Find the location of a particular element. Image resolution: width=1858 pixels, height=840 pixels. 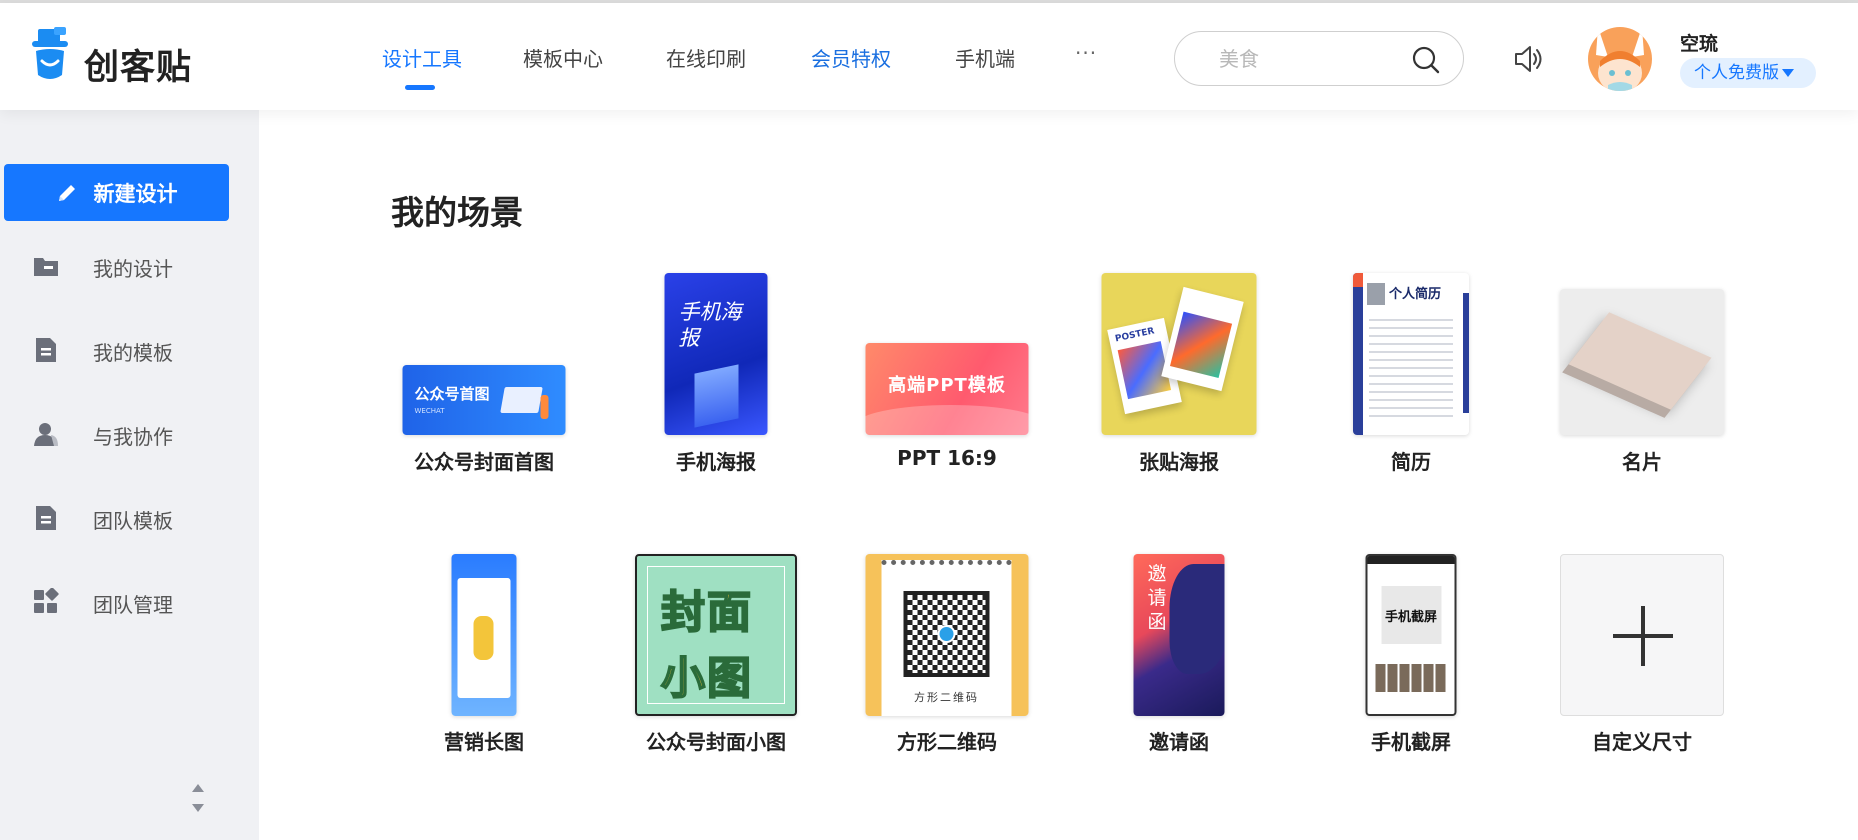

sidebar-item-label: 与我协作 is located at coordinates (133, 437).